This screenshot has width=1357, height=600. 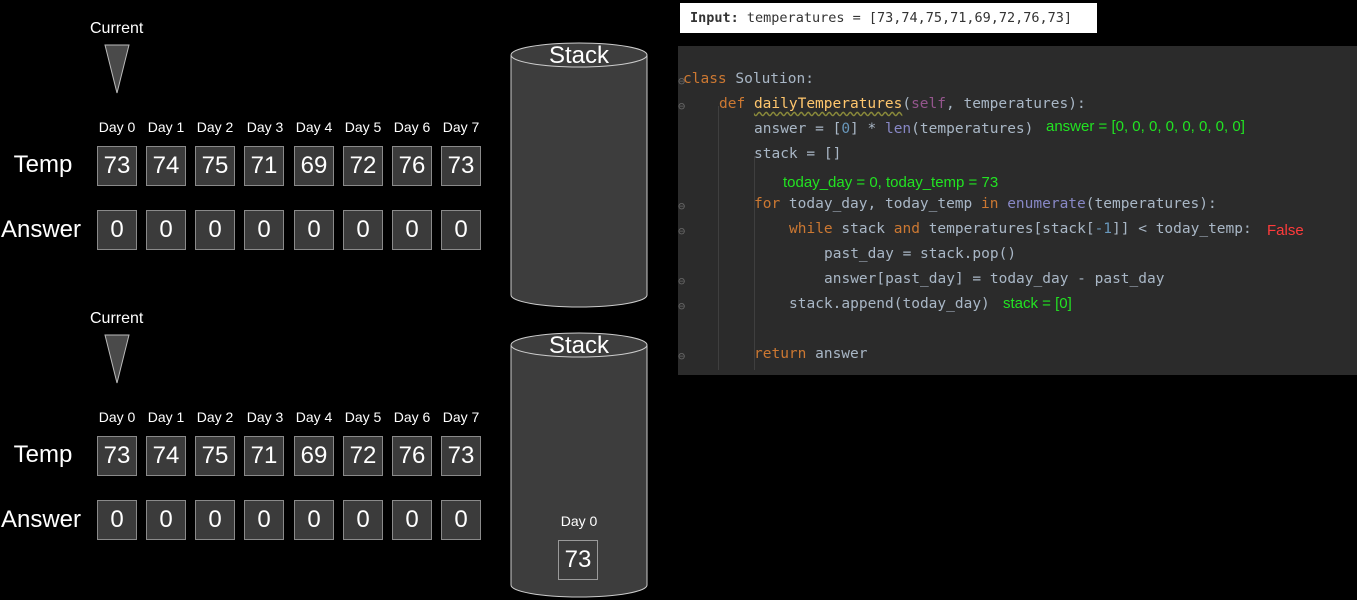 I want to click on code-line-class: class Solution:, so click(x=748, y=79).